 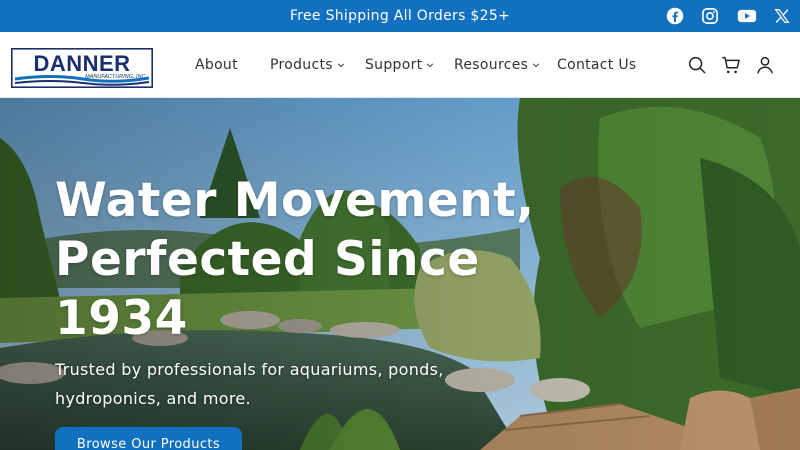 I want to click on nav-resources: Resources, so click(x=497, y=65).